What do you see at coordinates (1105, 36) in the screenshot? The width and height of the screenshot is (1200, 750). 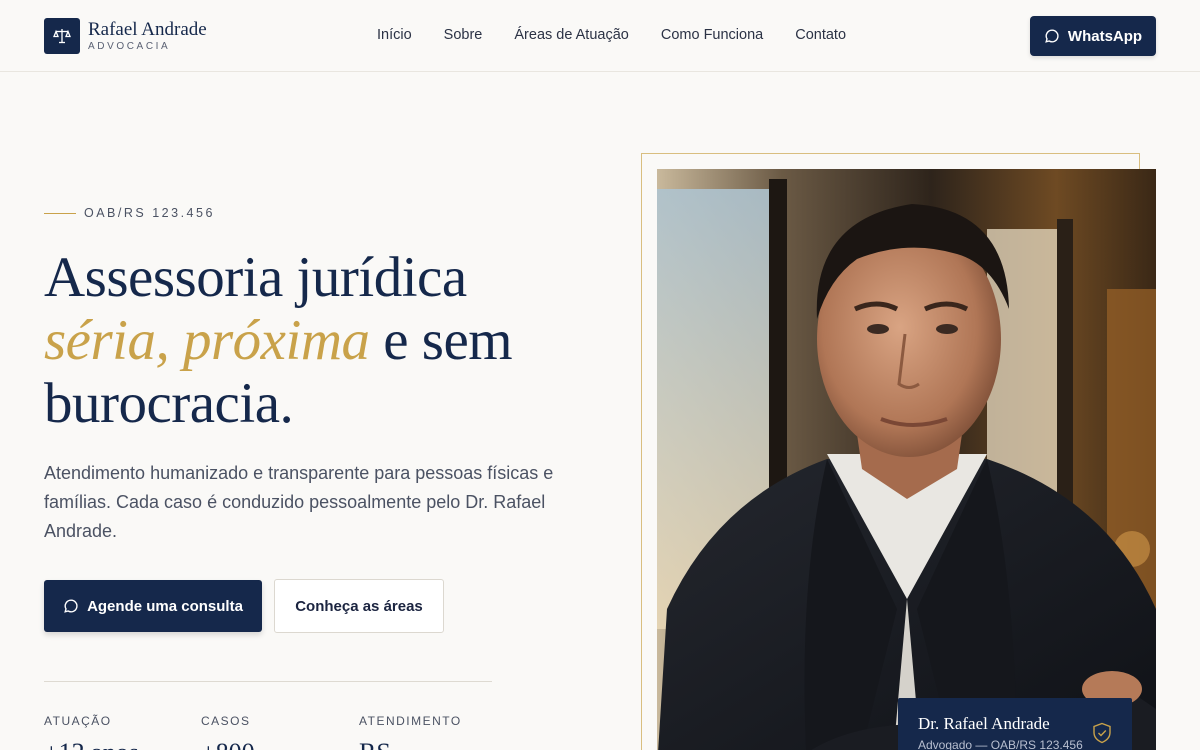 I see `whatsapp-button-label: WhatsApp` at bounding box center [1105, 36].